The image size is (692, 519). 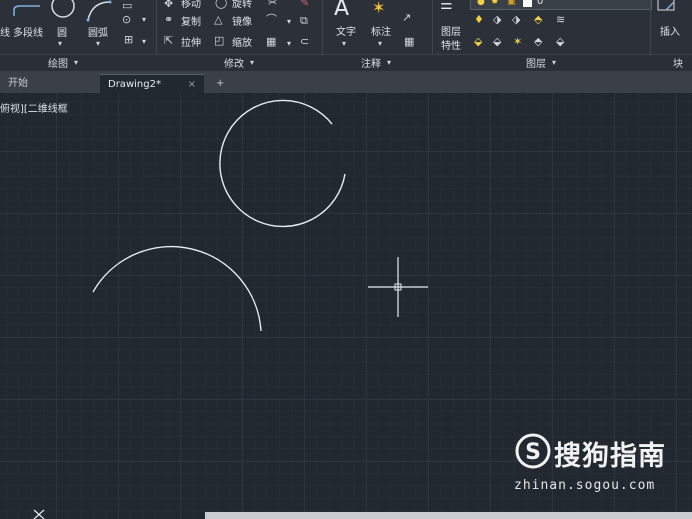 What do you see at coordinates (398, 287) in the screenshot?
I see `crosshair-cursor` at bounding box center [398, 287].